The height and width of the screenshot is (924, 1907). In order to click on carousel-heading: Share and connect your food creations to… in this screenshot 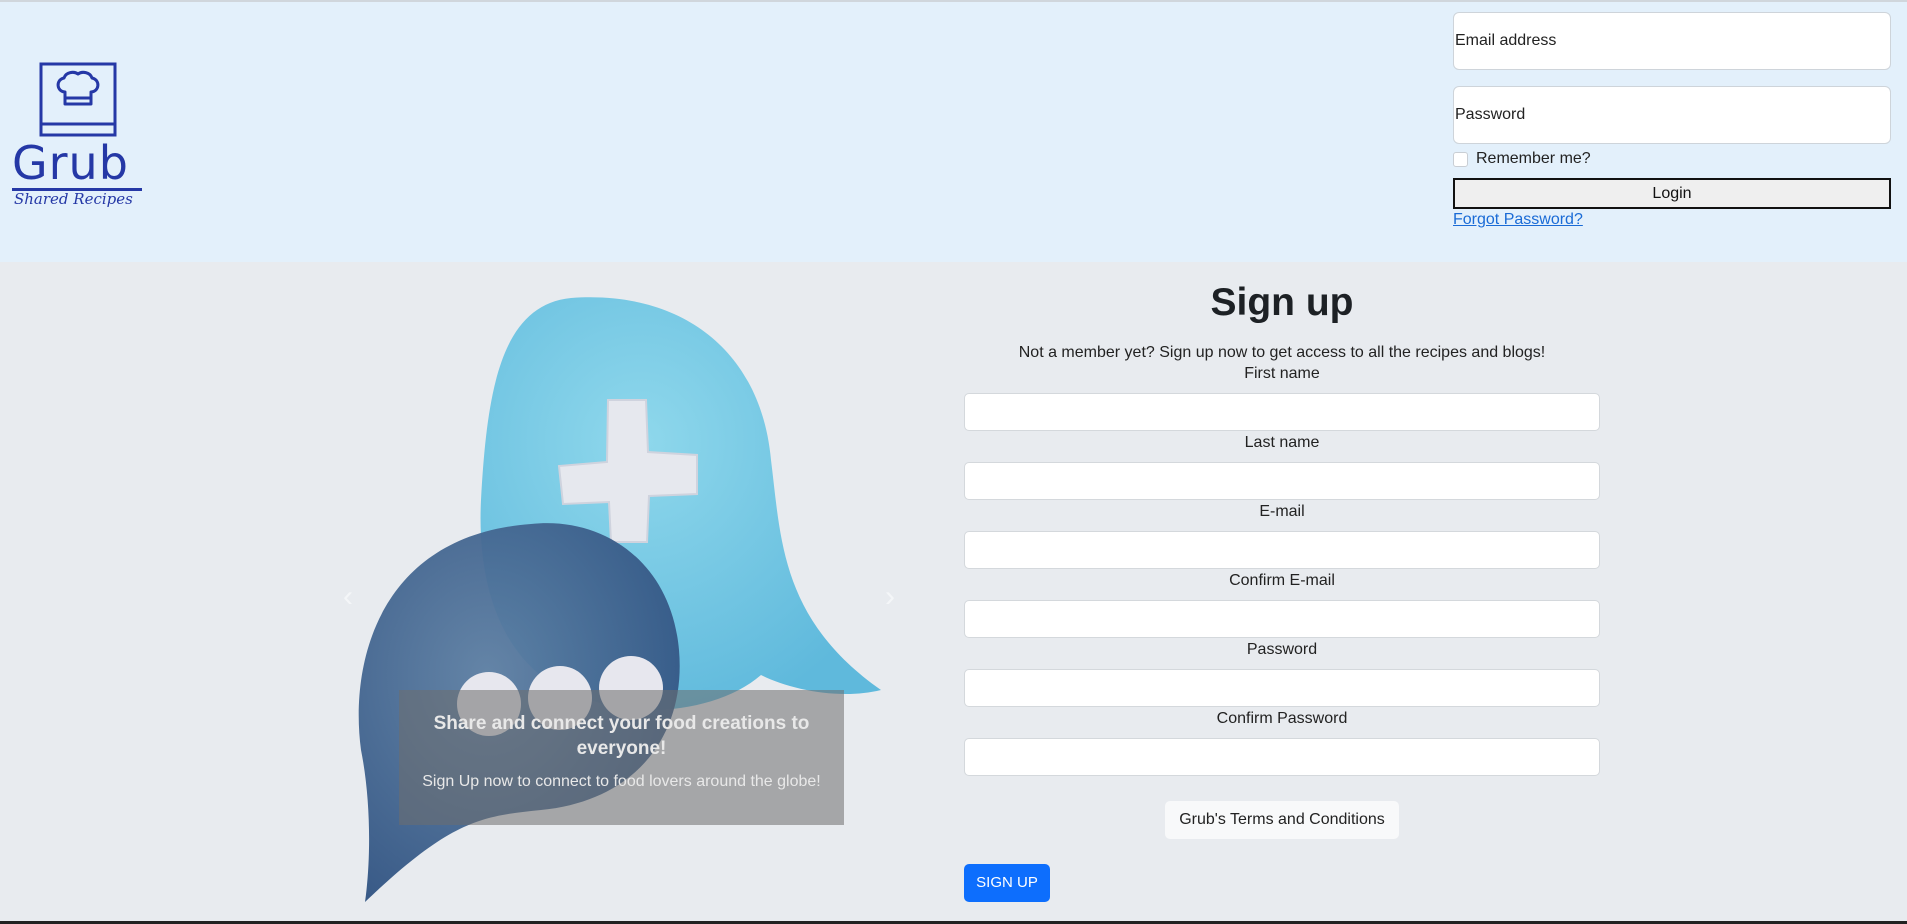, I will do `click(621, 736)`.